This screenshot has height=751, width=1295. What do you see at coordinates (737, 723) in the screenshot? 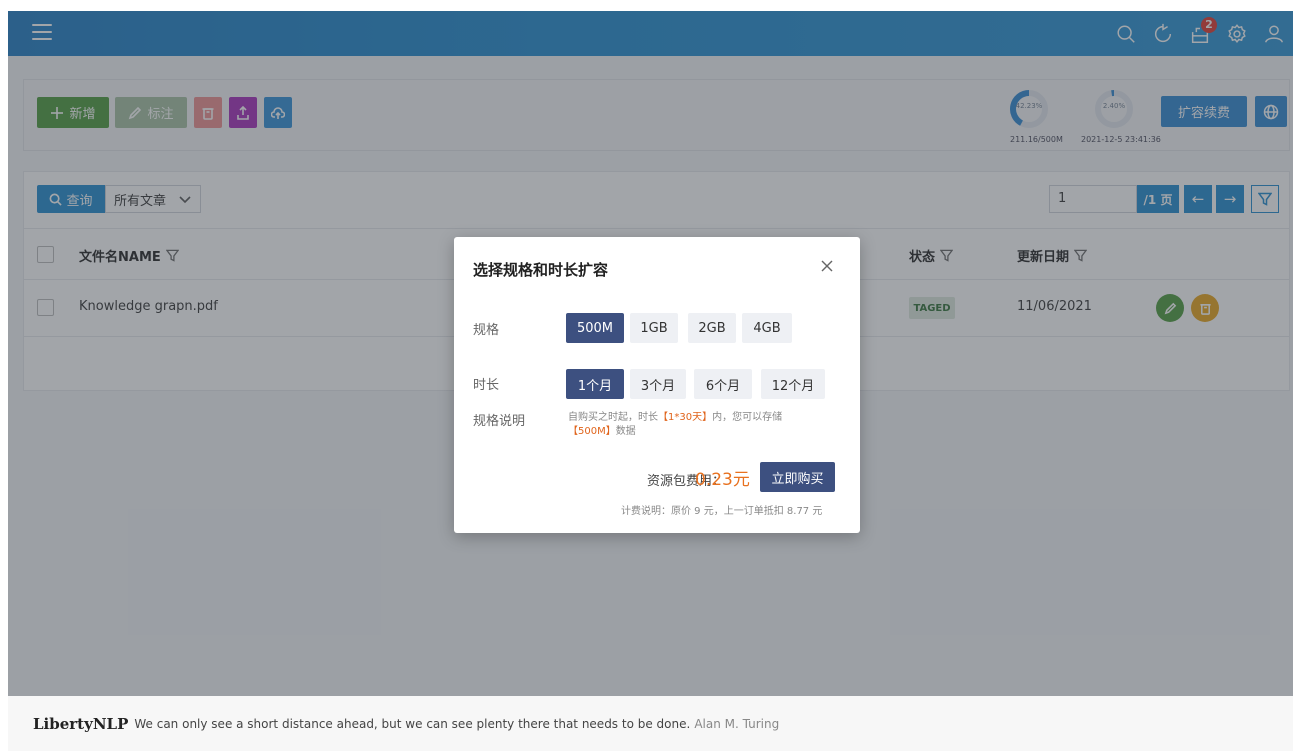
I see `footer-author: Alan M. Turing` at bounding box center [737, 723].